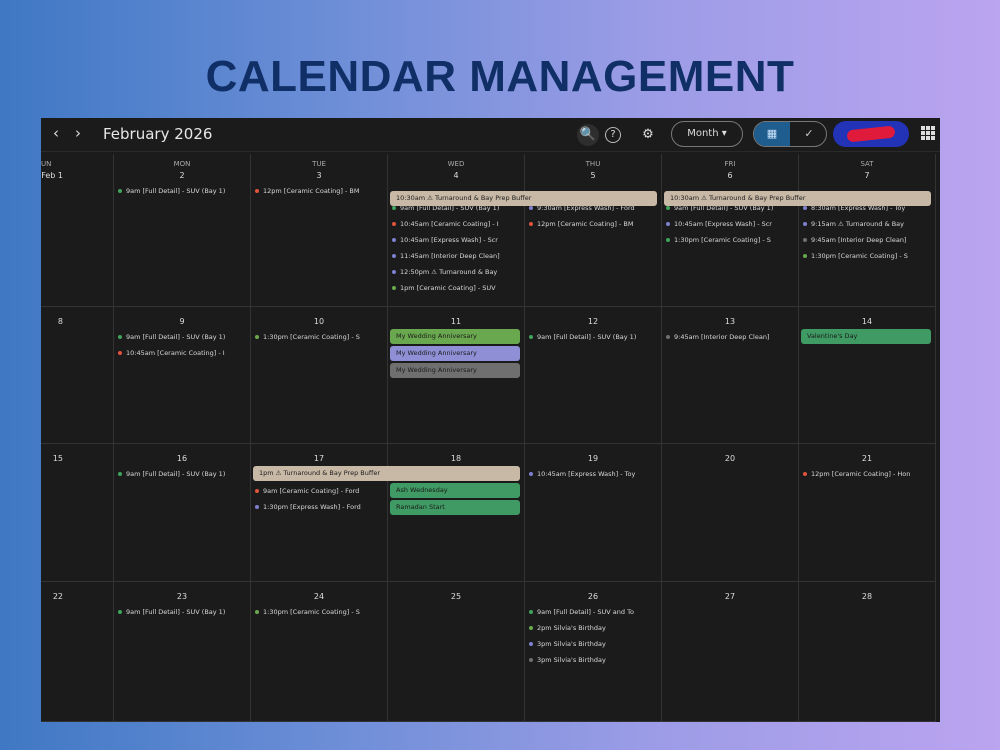 The width and height of the screenshot is (1000, 750). What do you see at coordinates (456, 288) in the screenshot?
I see `event-item: 1pm [Ceramic Coating] - SUV` at bounding box center [456, 288].